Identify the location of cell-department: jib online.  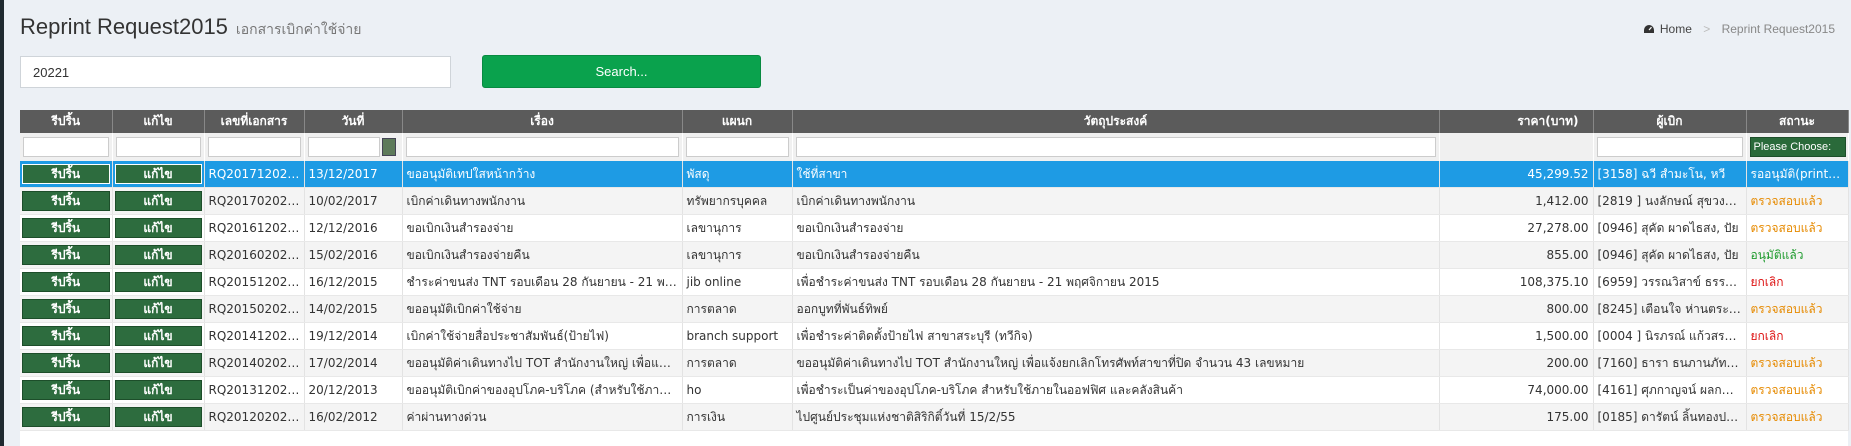
(737, 282).